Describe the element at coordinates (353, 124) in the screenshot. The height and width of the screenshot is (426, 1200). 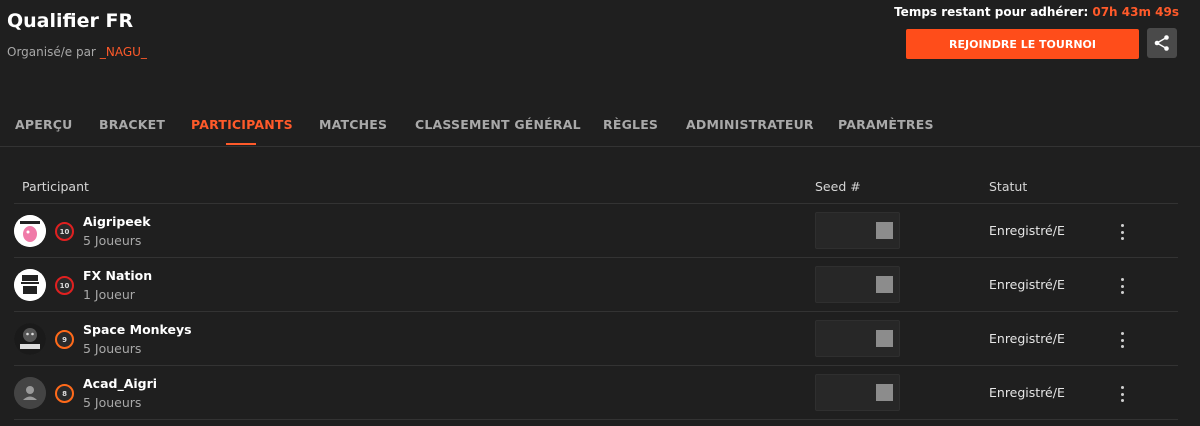
I see `tab-matches: MATCHES` at that location.